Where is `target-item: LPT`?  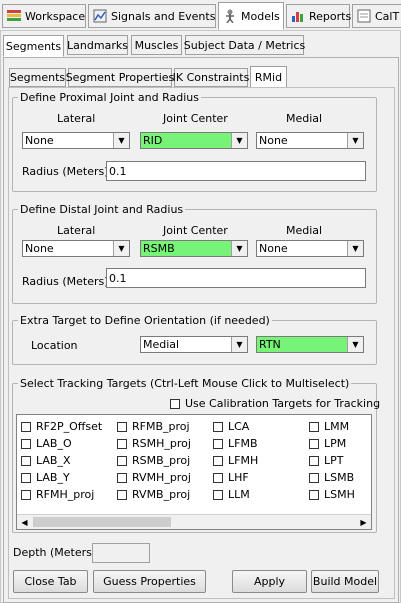
target-item: LPT is located at coordinates (326, 460).